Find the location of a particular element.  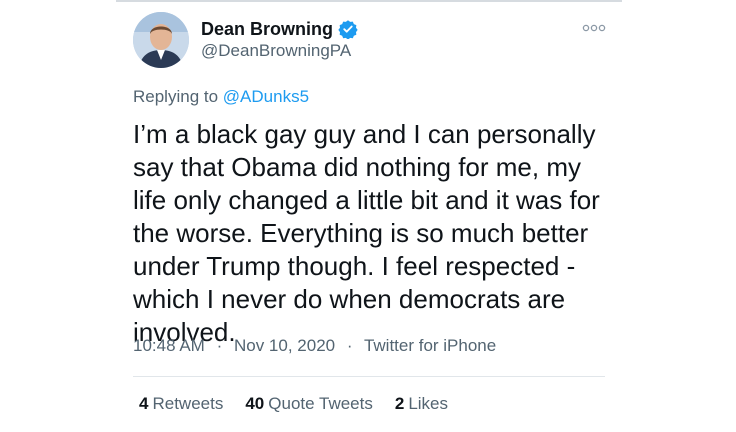

tweet-time: 10:48 AM is located at coordinates (169, 345).